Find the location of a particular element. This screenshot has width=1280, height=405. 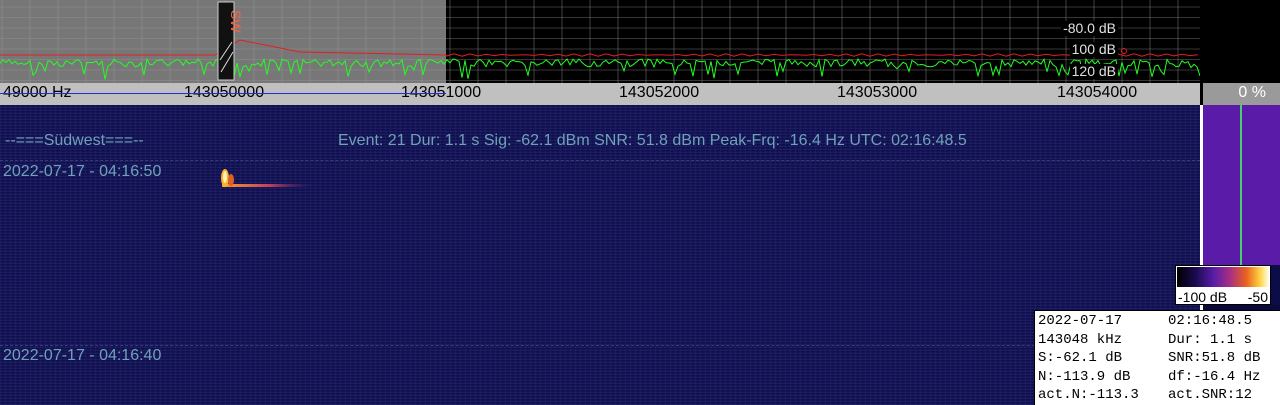

info-duration: Dur: 1.1 s is located at coordinates (1210, 339).